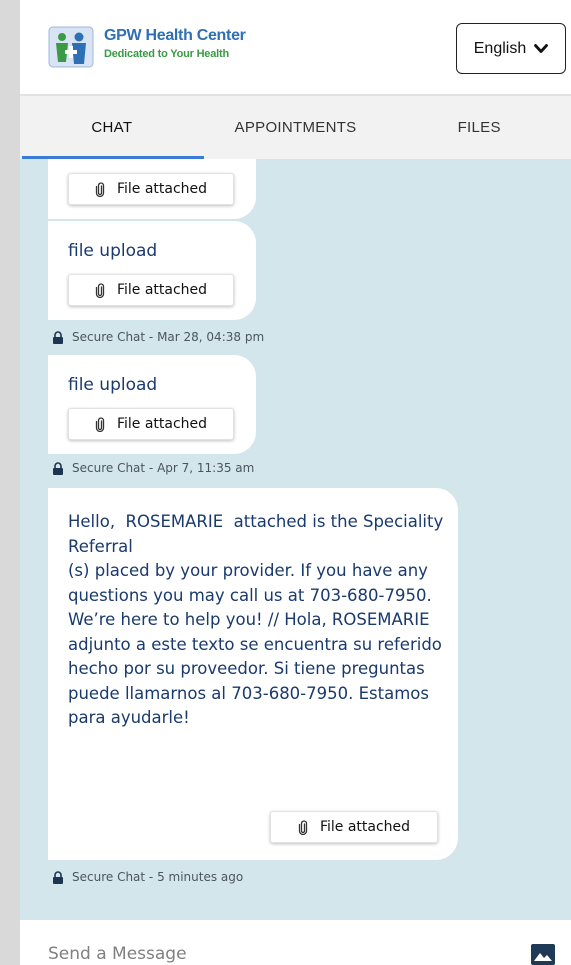 The height and width of the screenshot is (965, 571). I want to click on language-select-value: English, so click(500, 48).